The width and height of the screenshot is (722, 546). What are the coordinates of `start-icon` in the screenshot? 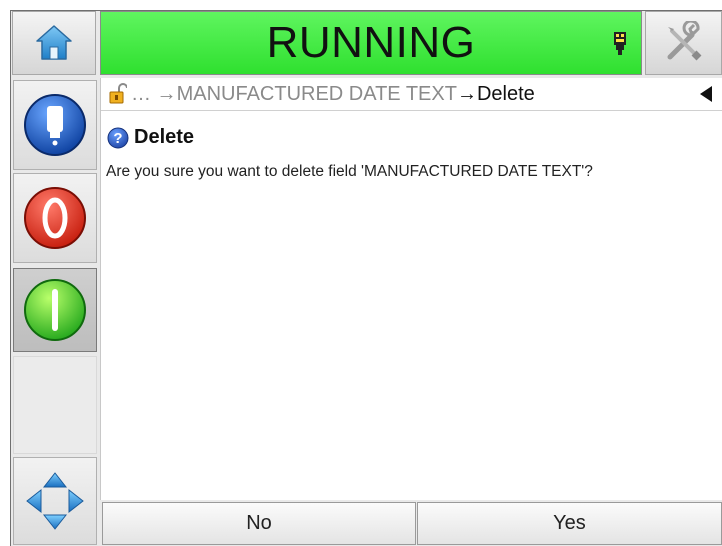 It's located at (55, 310).